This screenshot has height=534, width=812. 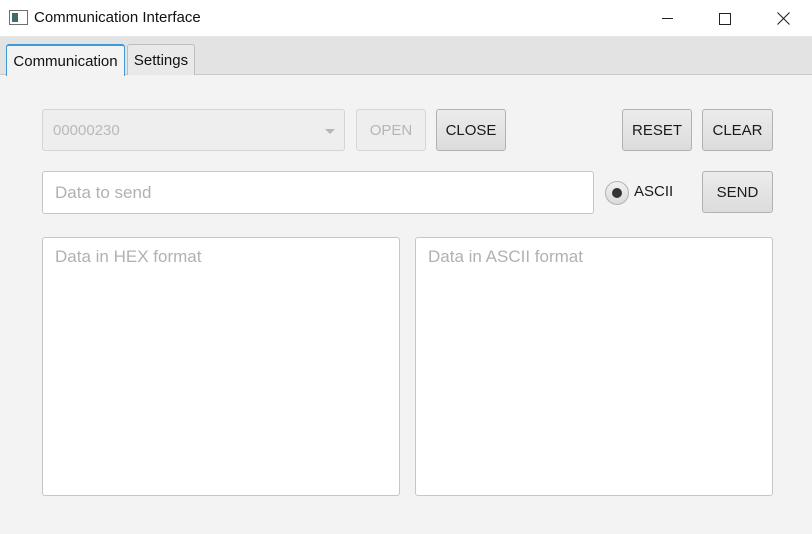 I want to click on tab-strip: Communication Settings, so click(x=406, y=56).